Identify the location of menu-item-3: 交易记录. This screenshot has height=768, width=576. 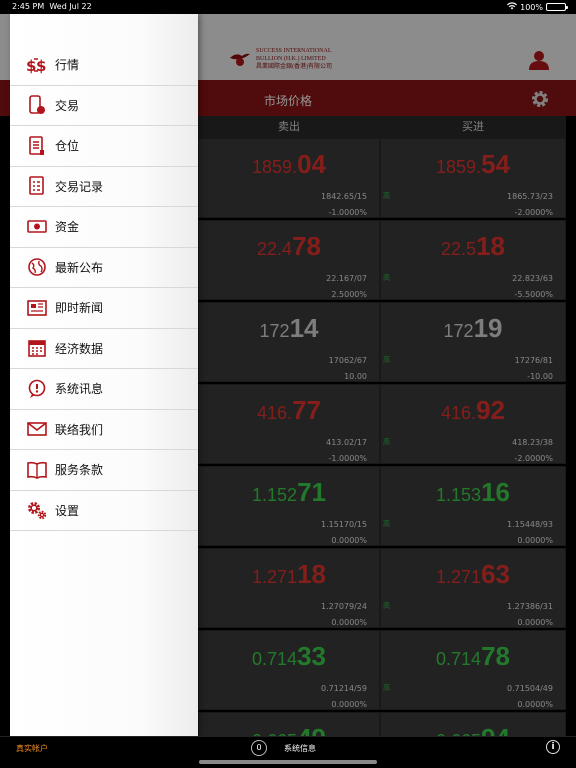
(104, 187).